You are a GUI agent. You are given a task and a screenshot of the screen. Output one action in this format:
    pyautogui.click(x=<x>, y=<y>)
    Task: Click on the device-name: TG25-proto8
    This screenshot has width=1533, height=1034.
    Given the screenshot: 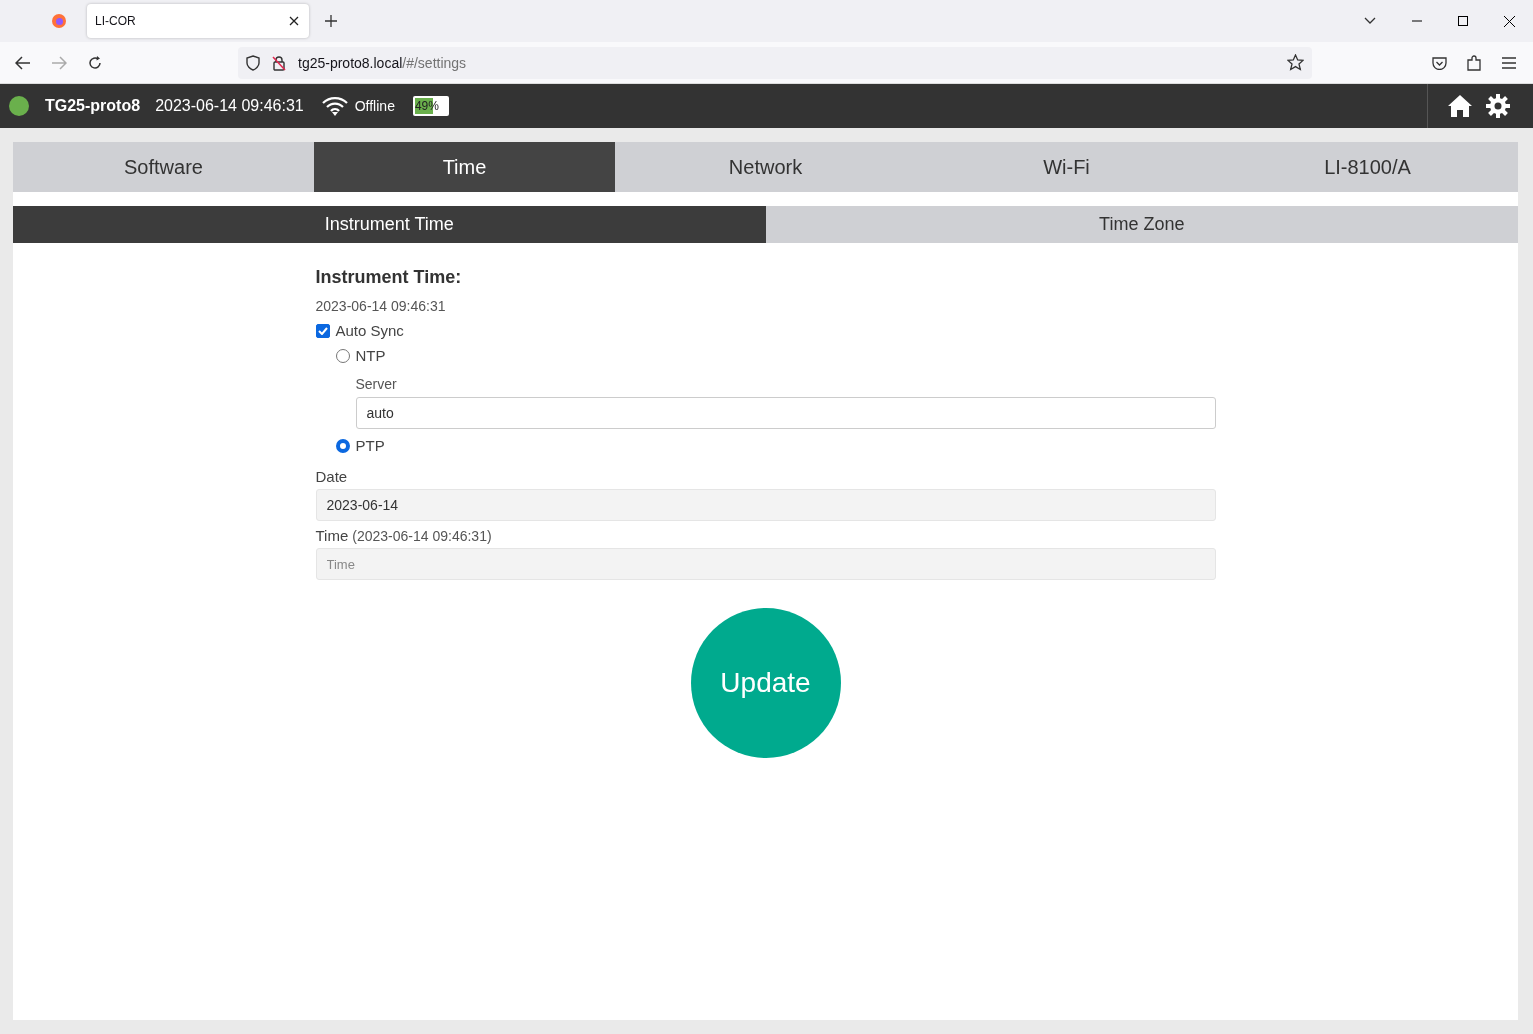 What is the action you would take?
    pyautogui.click(x=93, y=106)
    